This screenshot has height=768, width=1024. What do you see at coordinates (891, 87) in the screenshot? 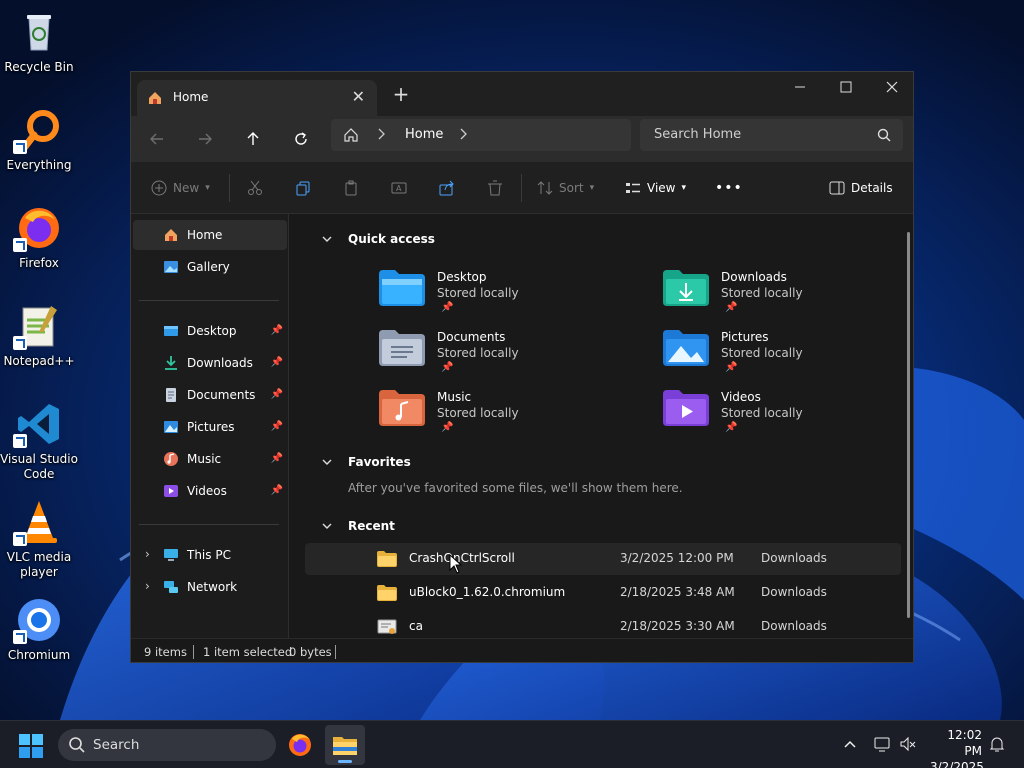
I see `close-window-button` at bounding box center [891, 87].